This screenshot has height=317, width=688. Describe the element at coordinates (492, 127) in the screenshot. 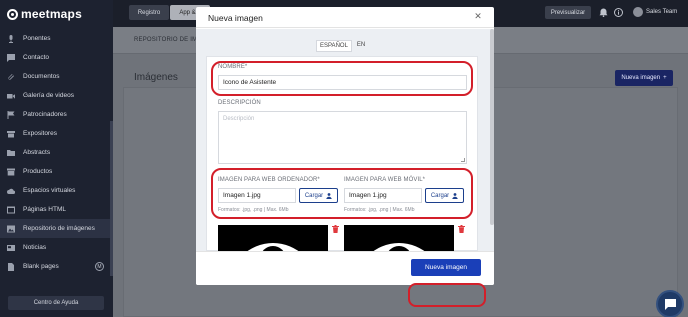

I see `modal-scrollbar` at that location.